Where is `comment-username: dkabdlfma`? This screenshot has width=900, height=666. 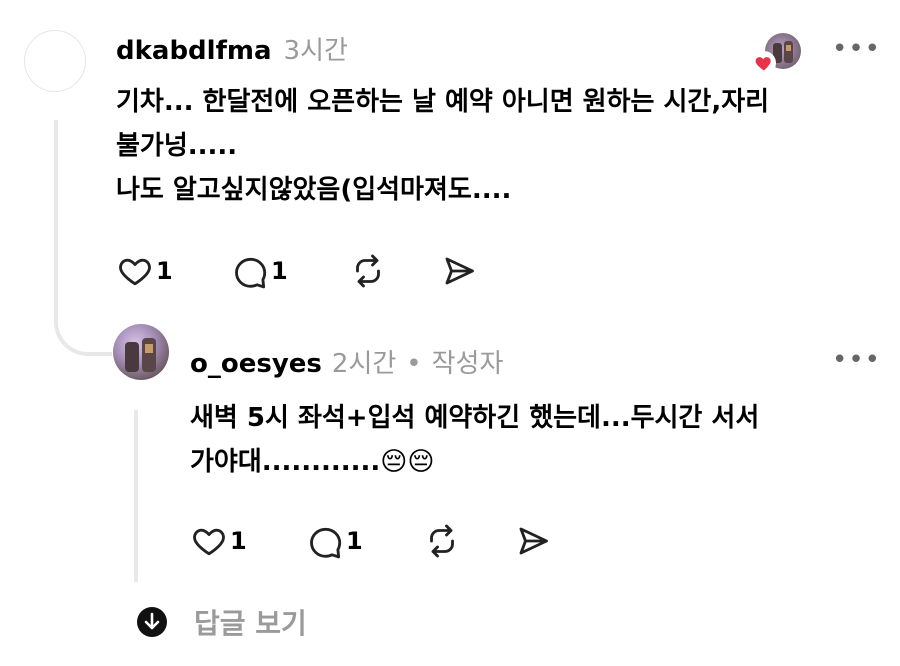
comment-username: dkabdlfma is located at coordinates (194, 51).